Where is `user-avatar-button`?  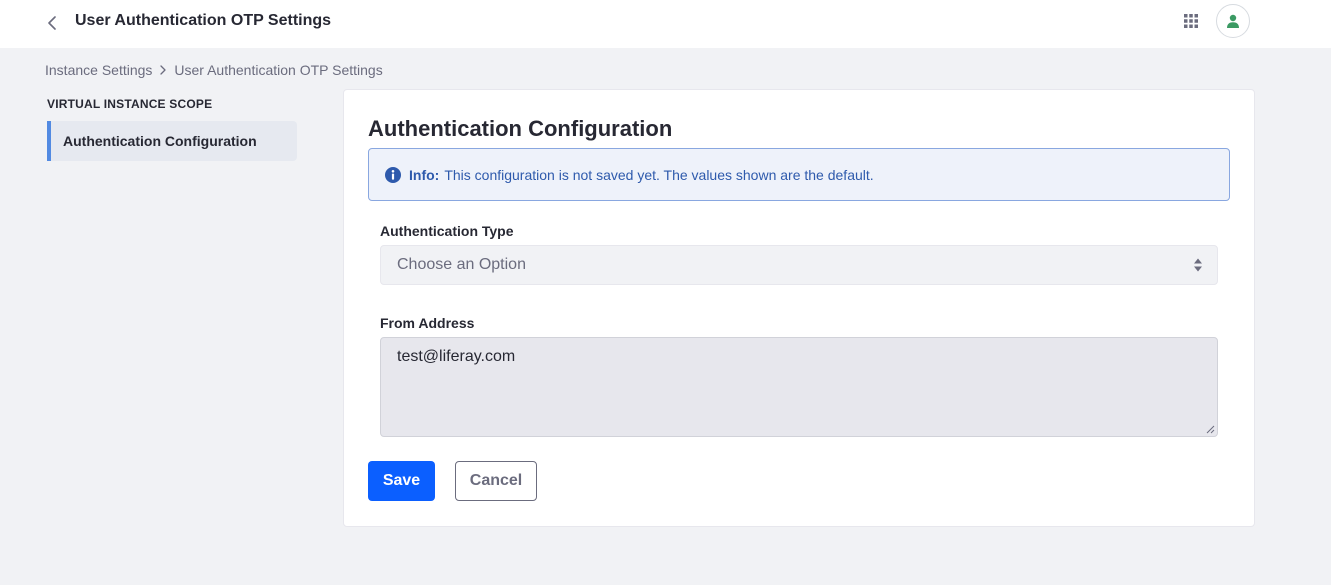 user-avatar-button is located at coordinates (1233, 21).